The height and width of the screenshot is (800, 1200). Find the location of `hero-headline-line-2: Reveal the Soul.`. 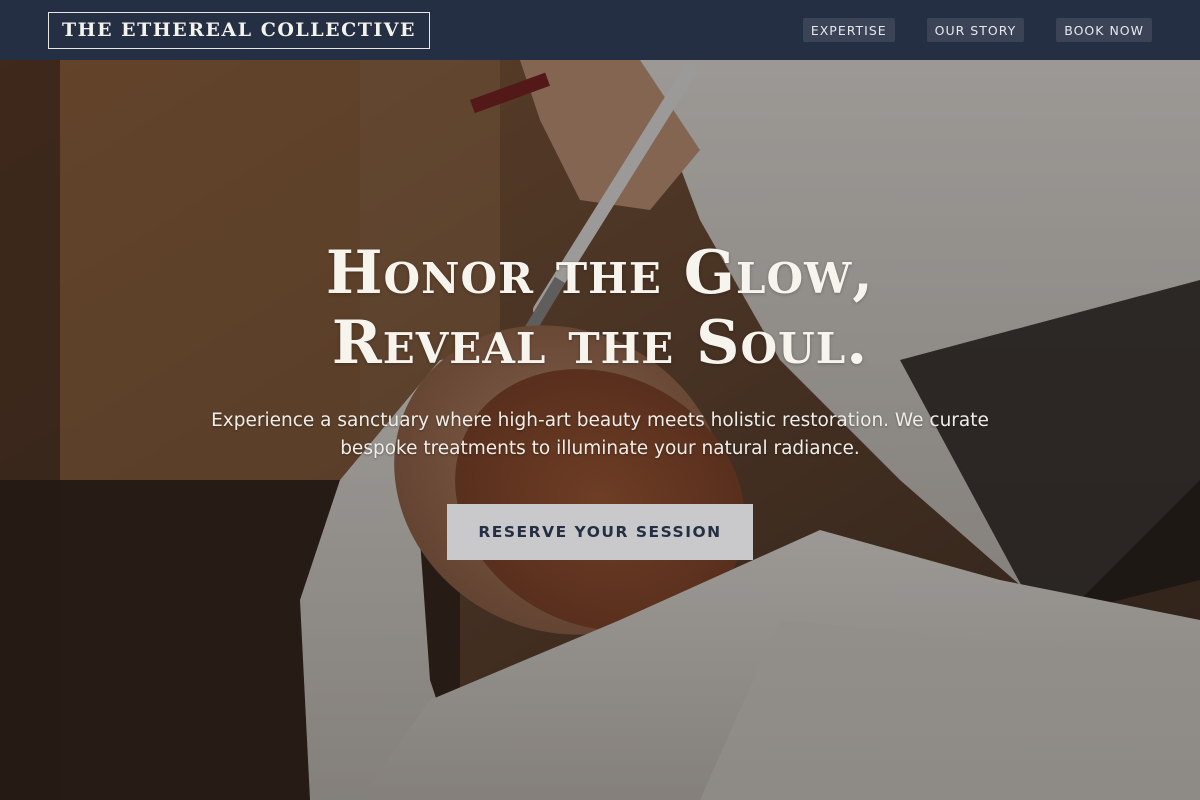

hero-headline-line-2: Reveal the Soul. is located at coordinates (600, 343).